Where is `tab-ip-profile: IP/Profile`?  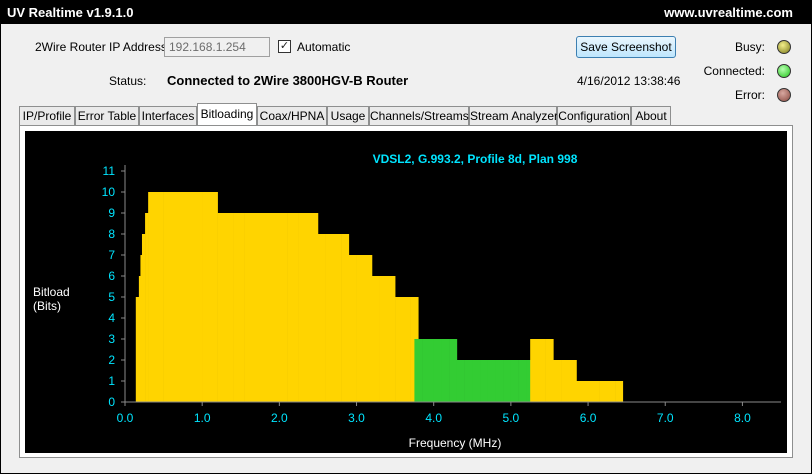 tab-ip-profile: IP/Profile is located at coordinates (47, 115).